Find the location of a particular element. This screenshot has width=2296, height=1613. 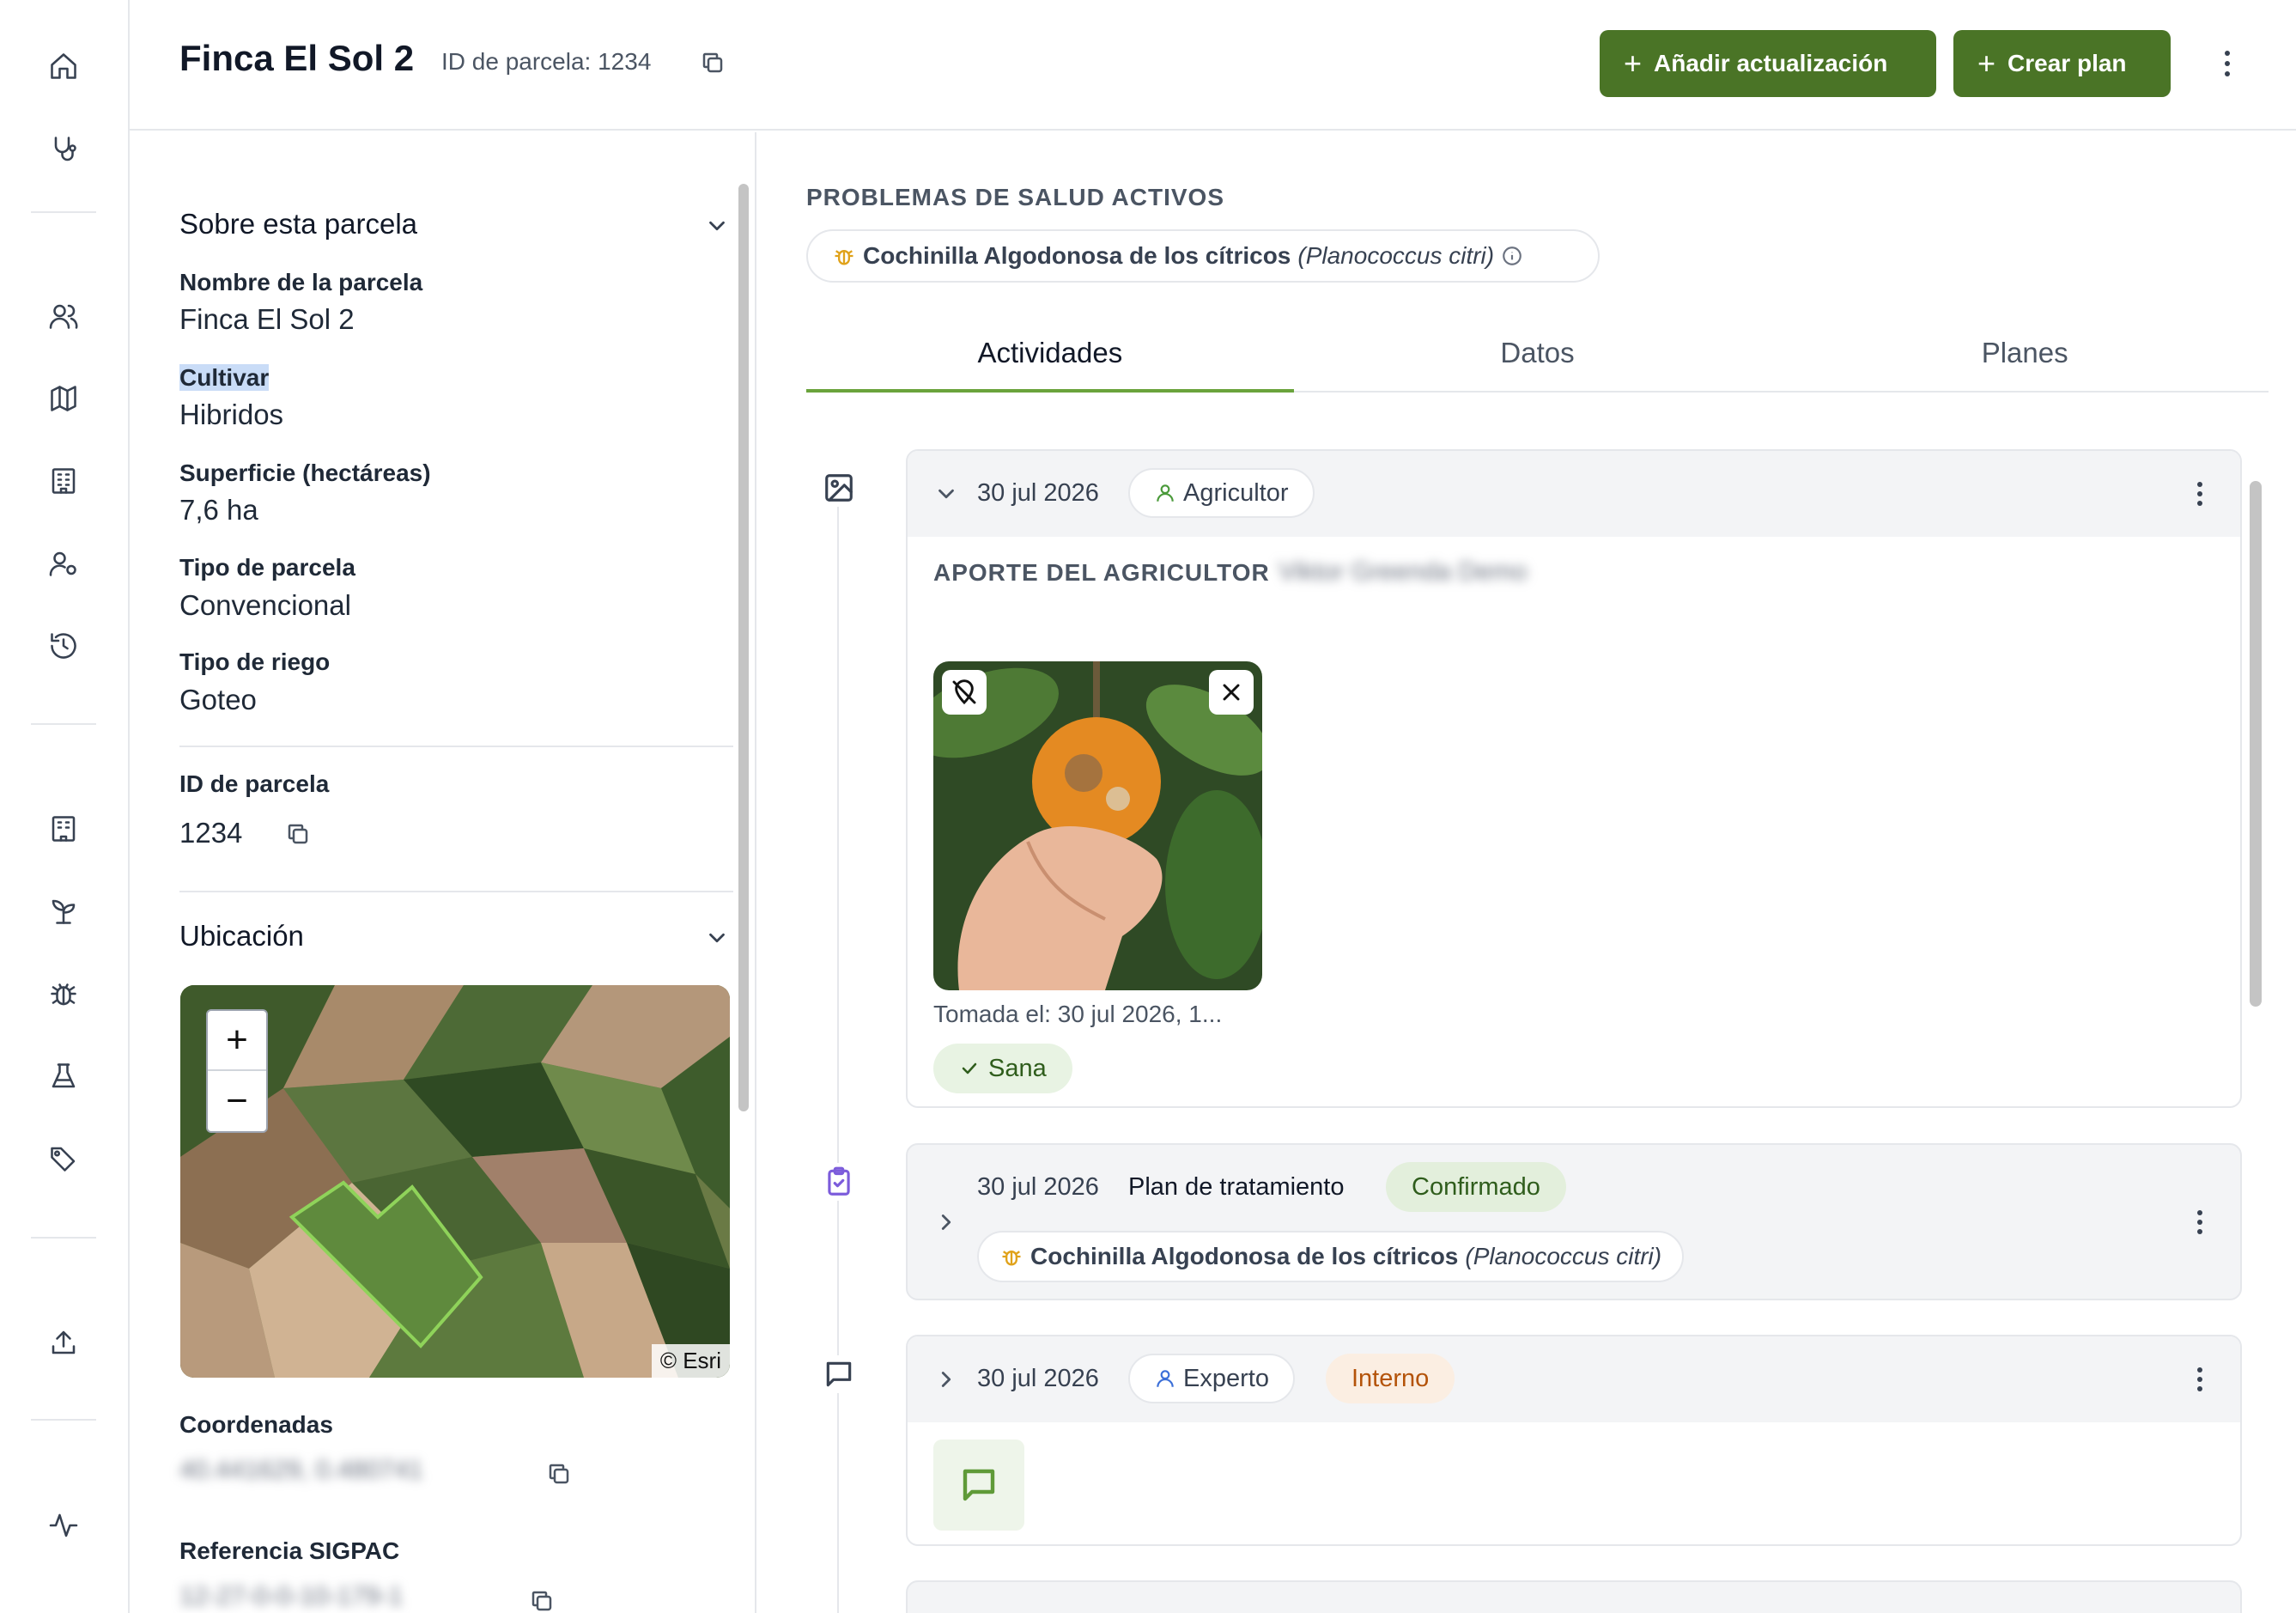

zoom-out-button: − is located at coordinates (237, 1101).